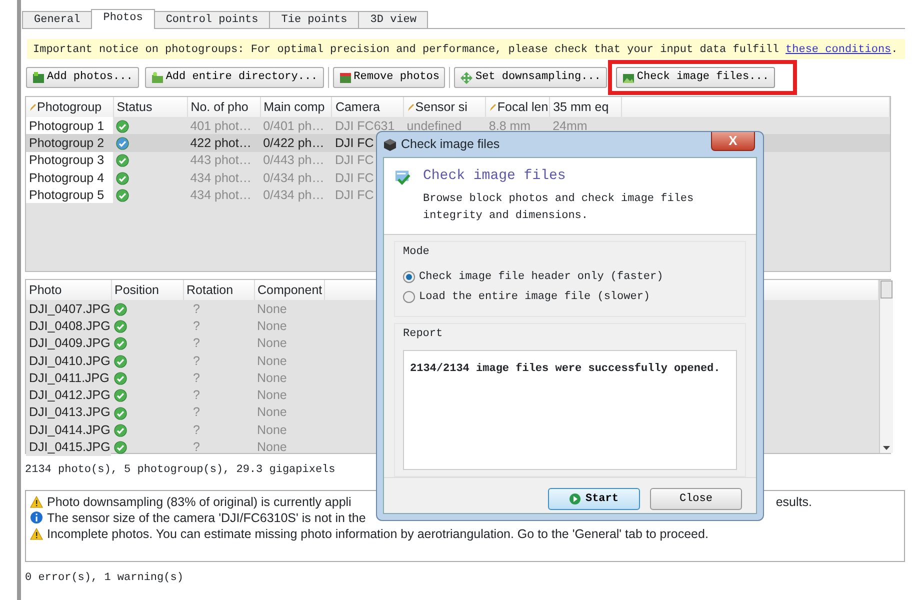  Describe the element at coordinates (509, 125) in the screenshot. I see `table-cell: 8.8 mm` at that location.